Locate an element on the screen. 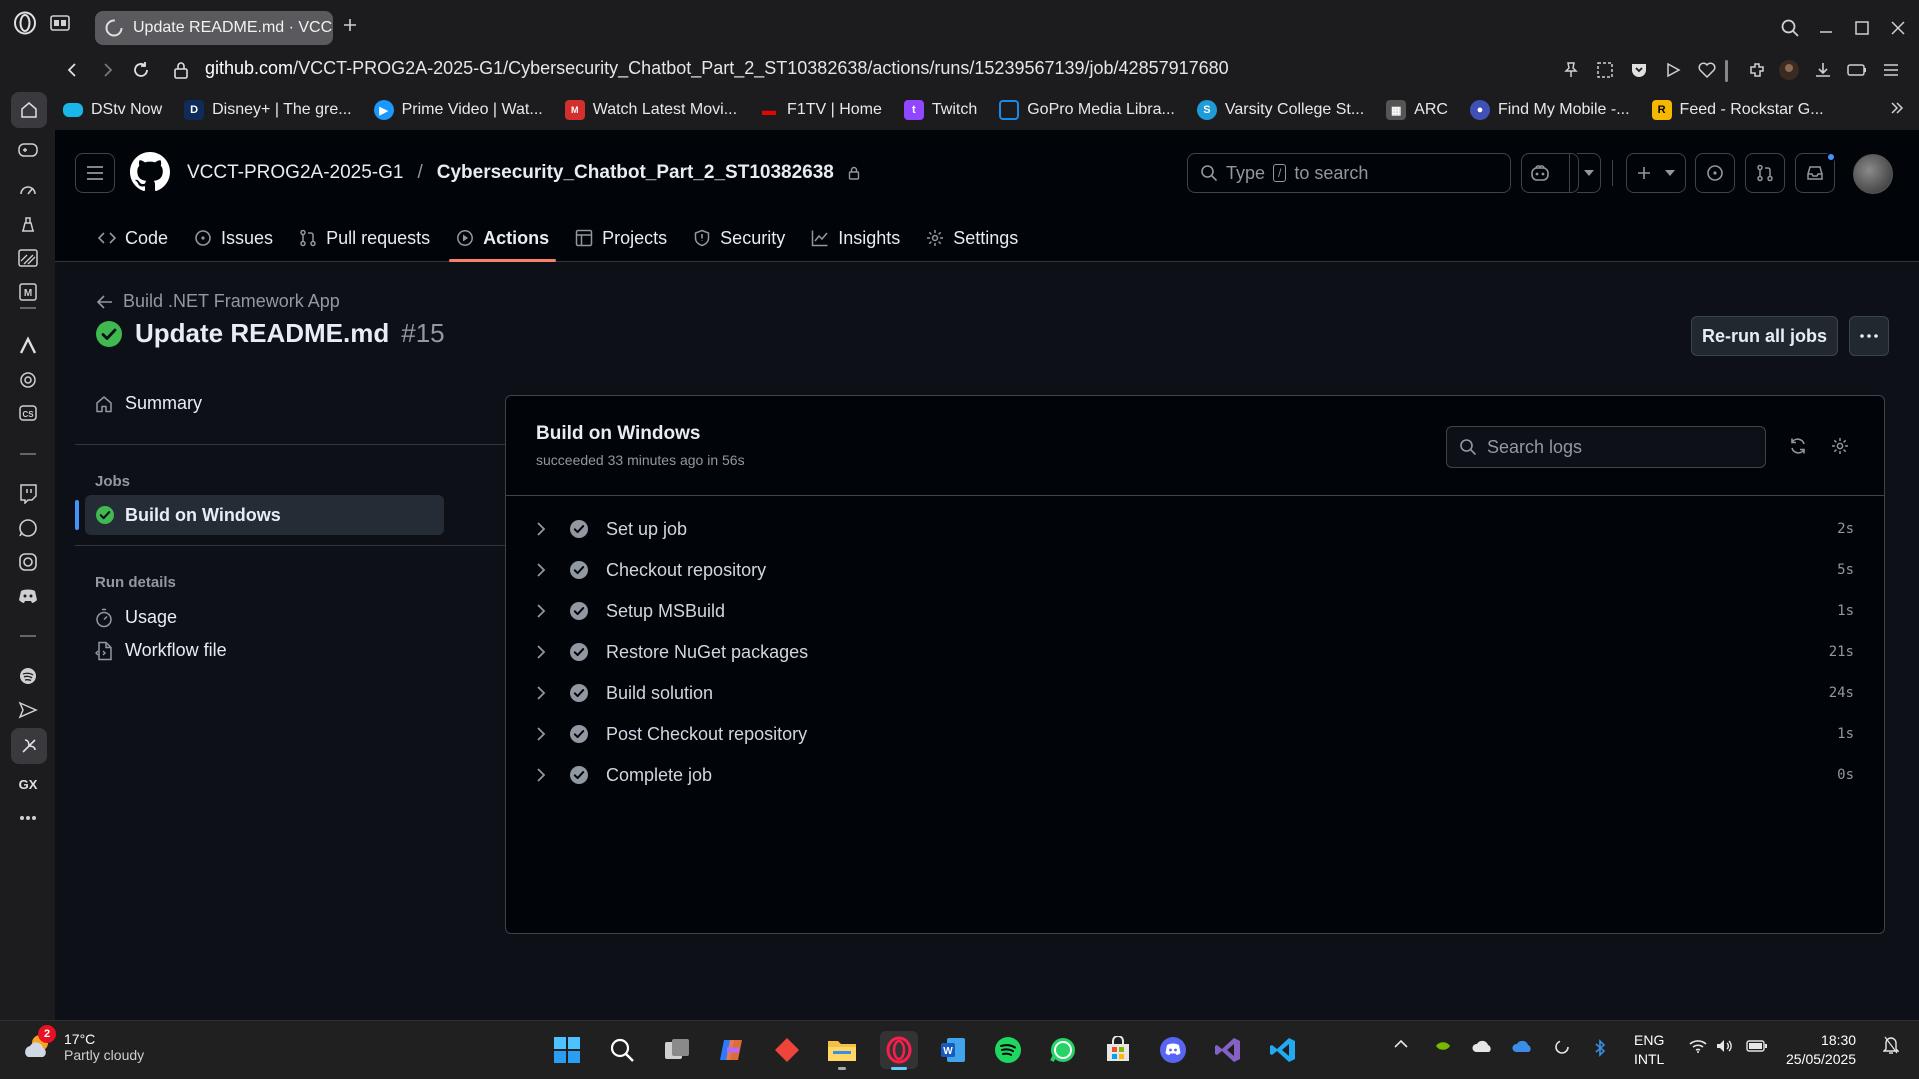 Image resolution: width=1919 pixels, height=1079 pixels. show-hidden-icons-button is located at coordinates (1401, 1044).